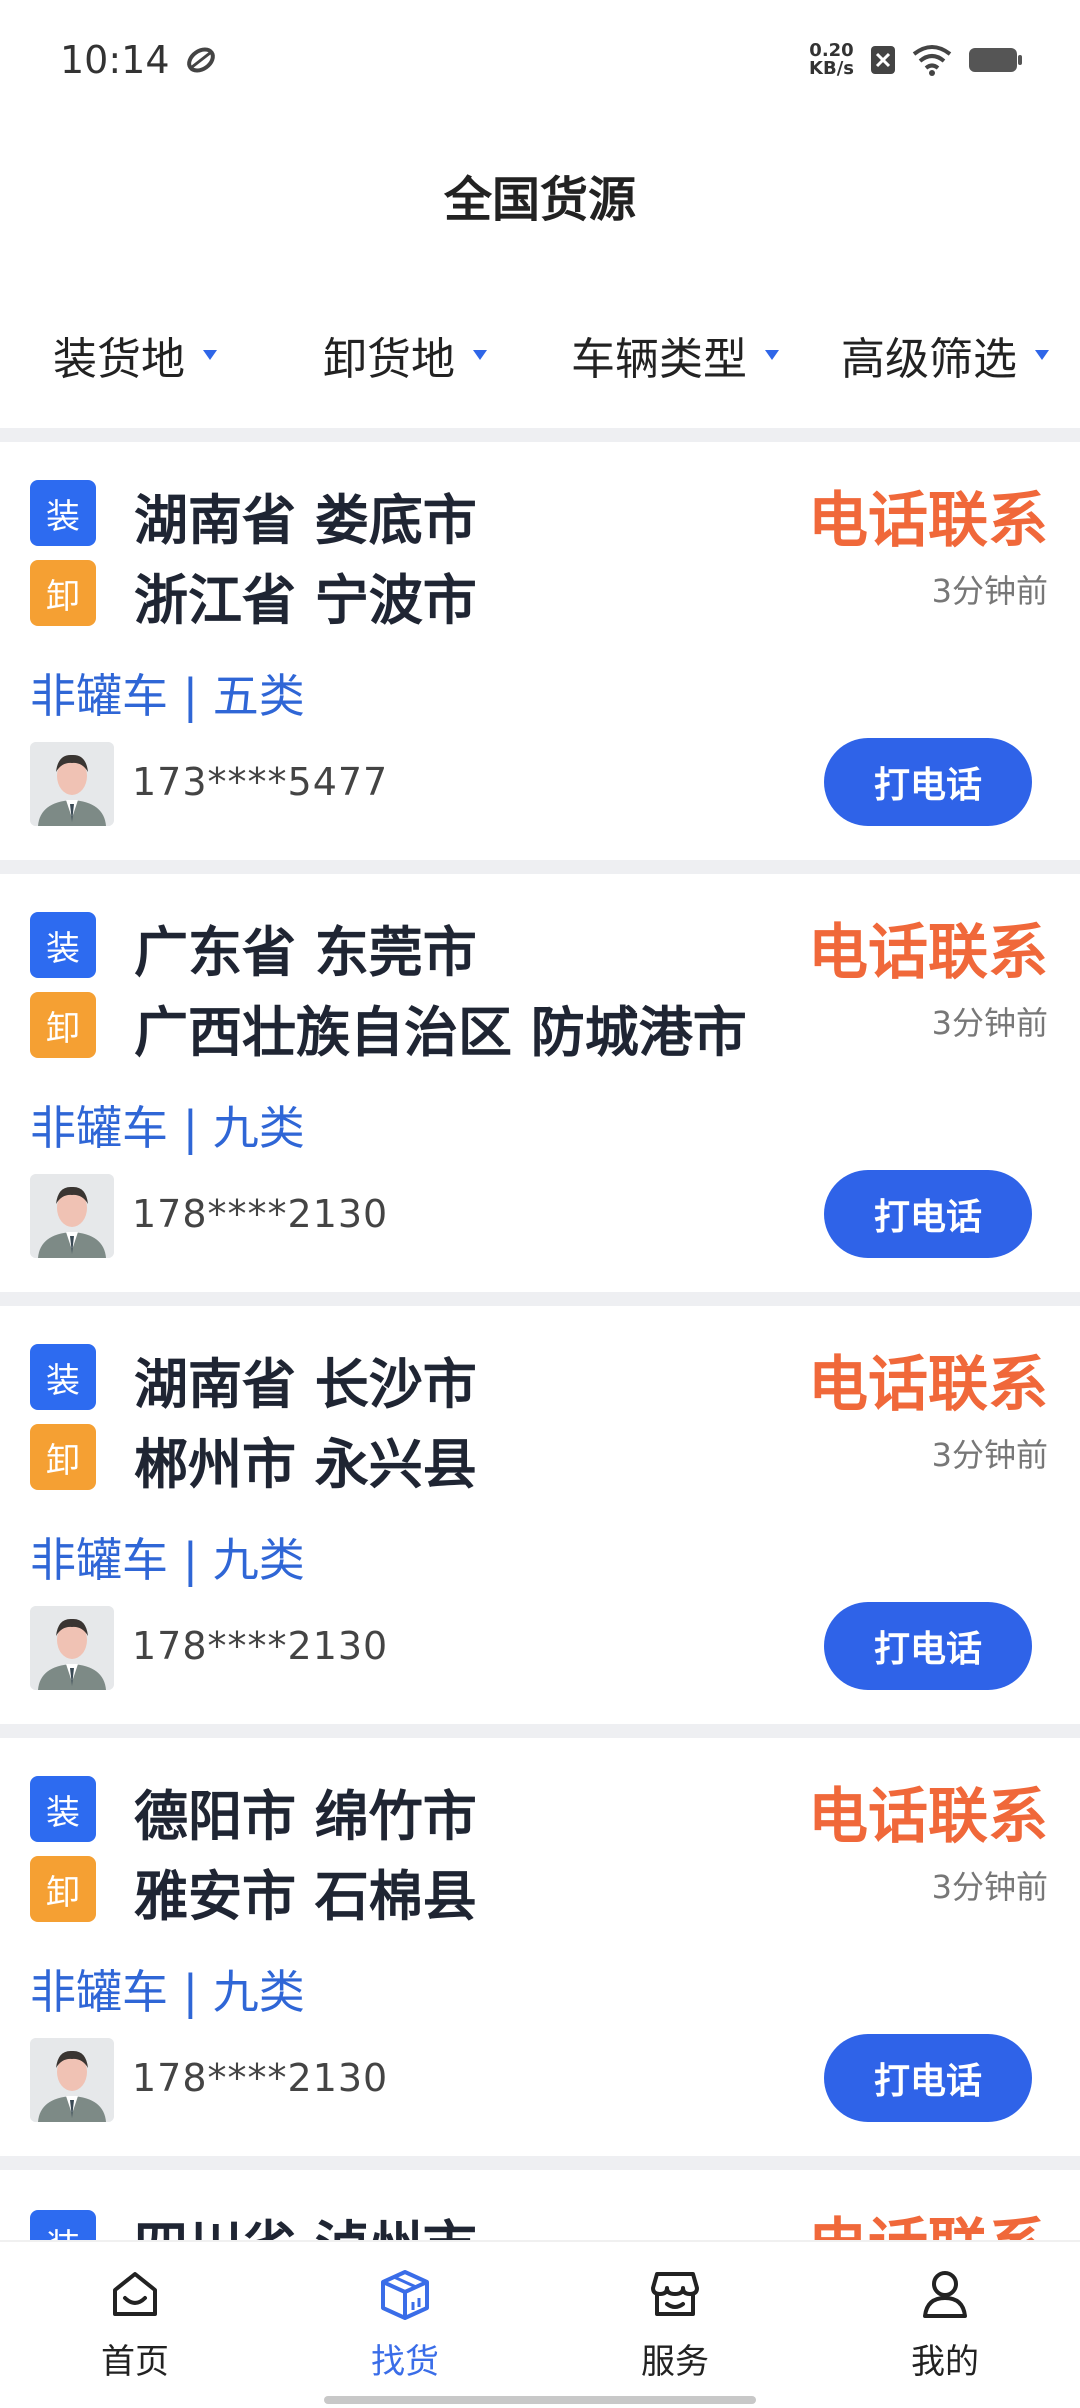  Describe the element at coordinates (675, 2362) in the screenshot. I see `nav-label: 服务` at that location.